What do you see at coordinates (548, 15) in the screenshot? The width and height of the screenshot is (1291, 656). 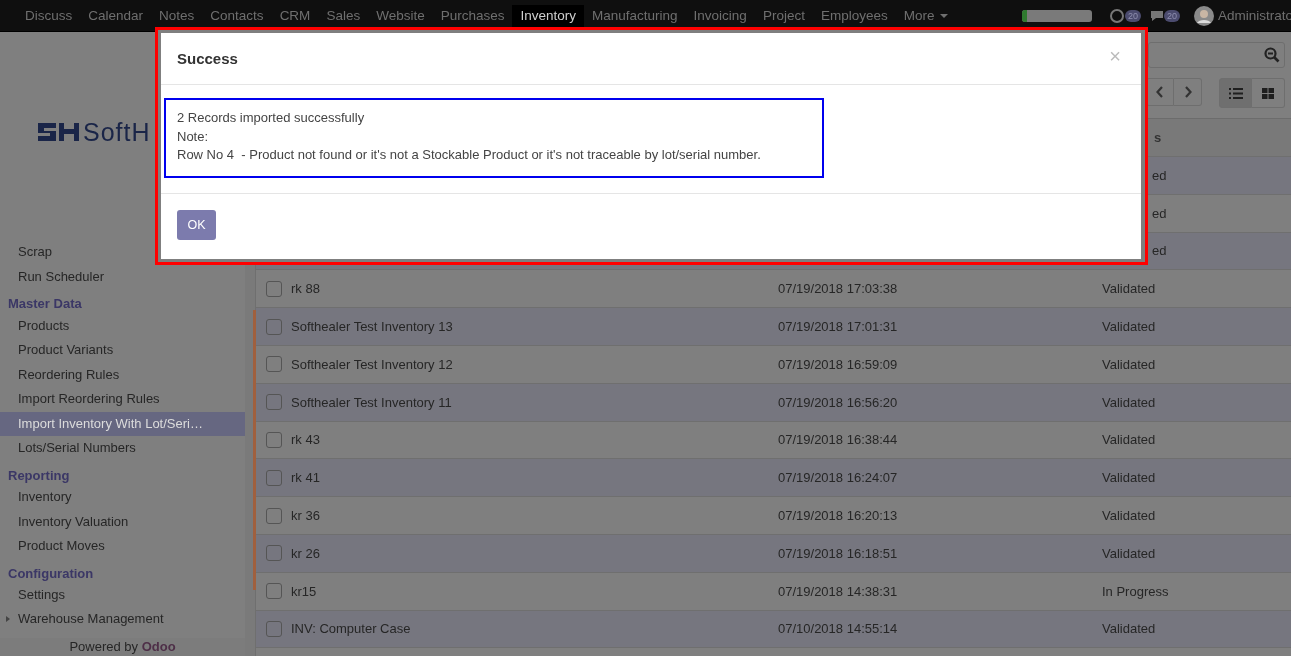 I see `app-menu-item: Inventory` at bounding box center [548, 15].